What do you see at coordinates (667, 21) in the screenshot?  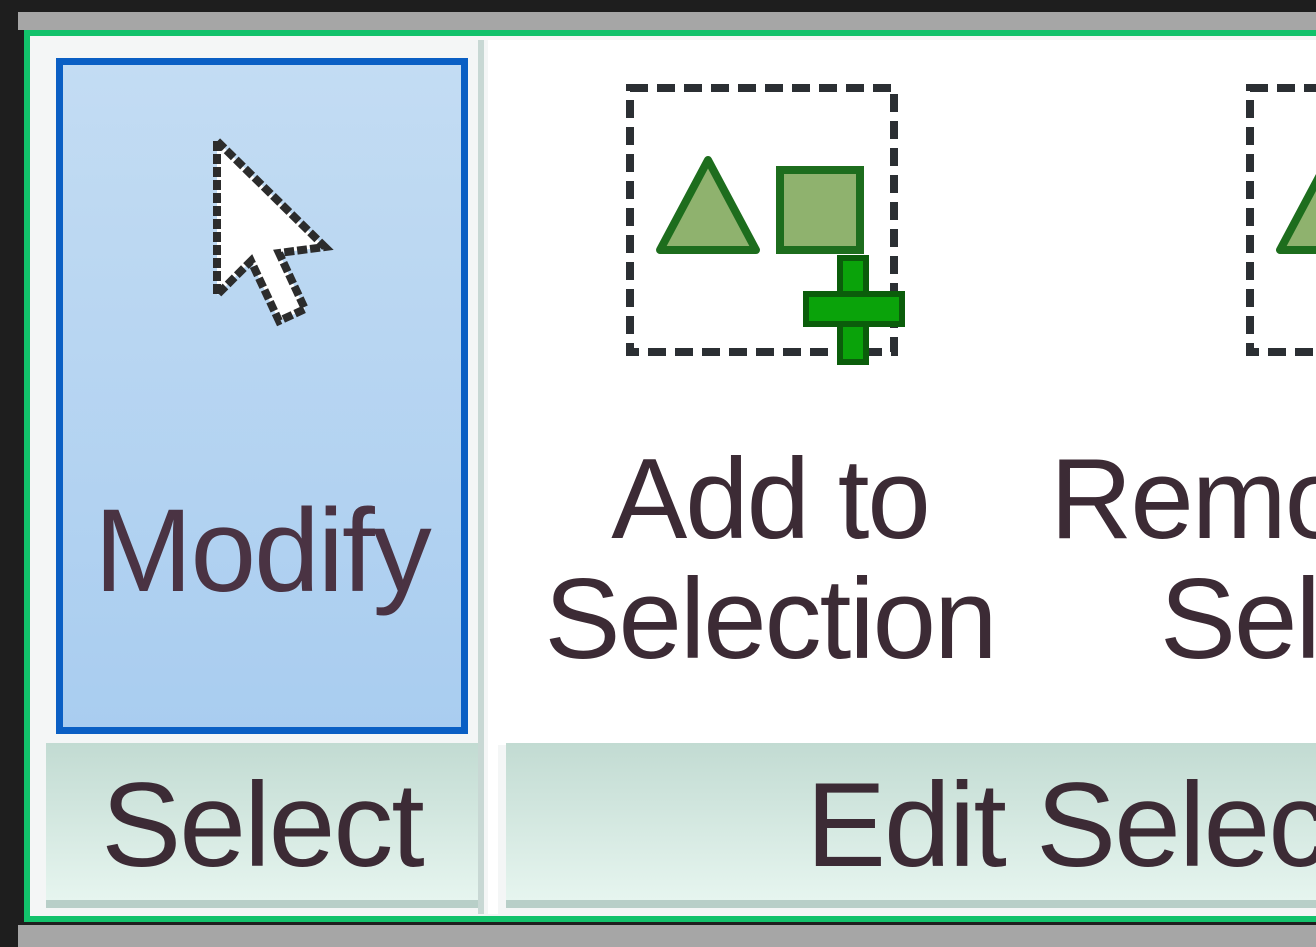 I see `window-frame-top` at bounding box center [667, 21].